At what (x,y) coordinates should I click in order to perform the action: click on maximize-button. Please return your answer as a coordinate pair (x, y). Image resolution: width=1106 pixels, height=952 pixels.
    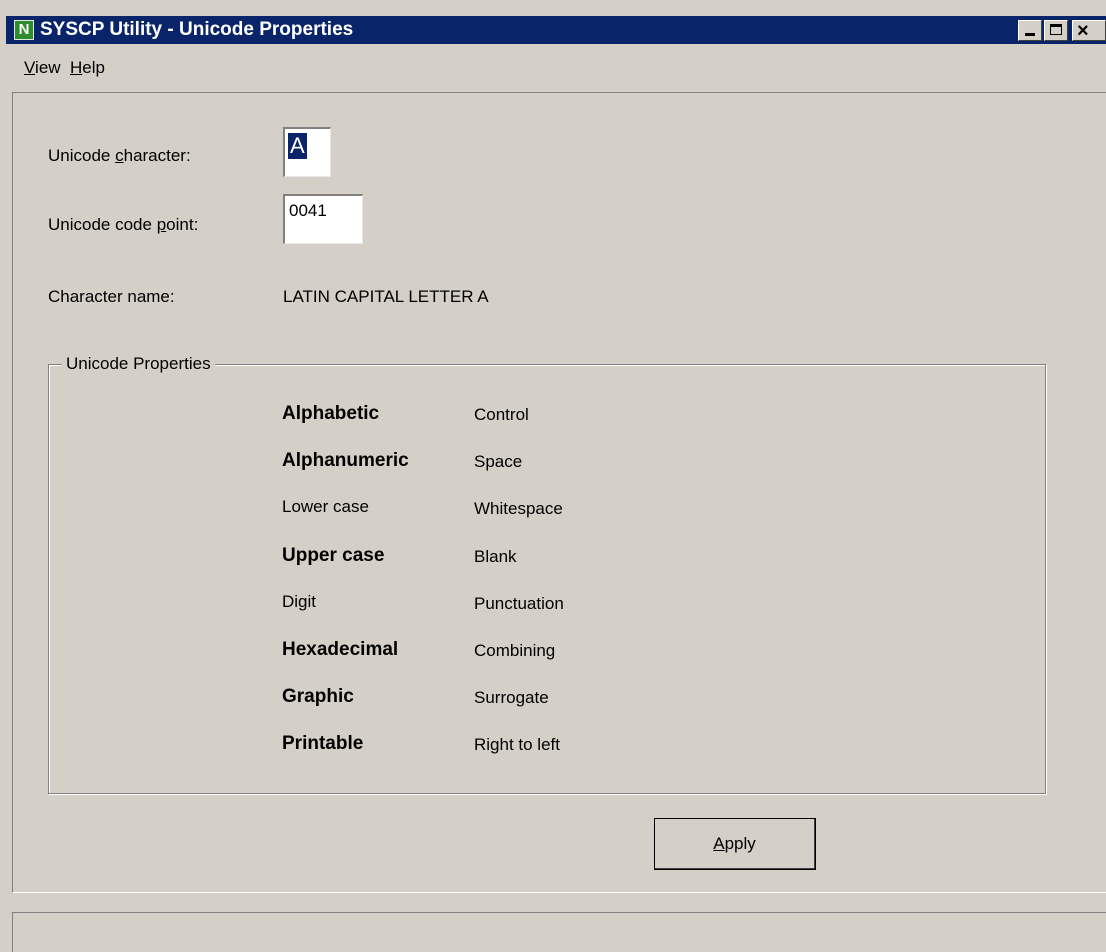
    Looking at the image, I should click on (1056, 30).